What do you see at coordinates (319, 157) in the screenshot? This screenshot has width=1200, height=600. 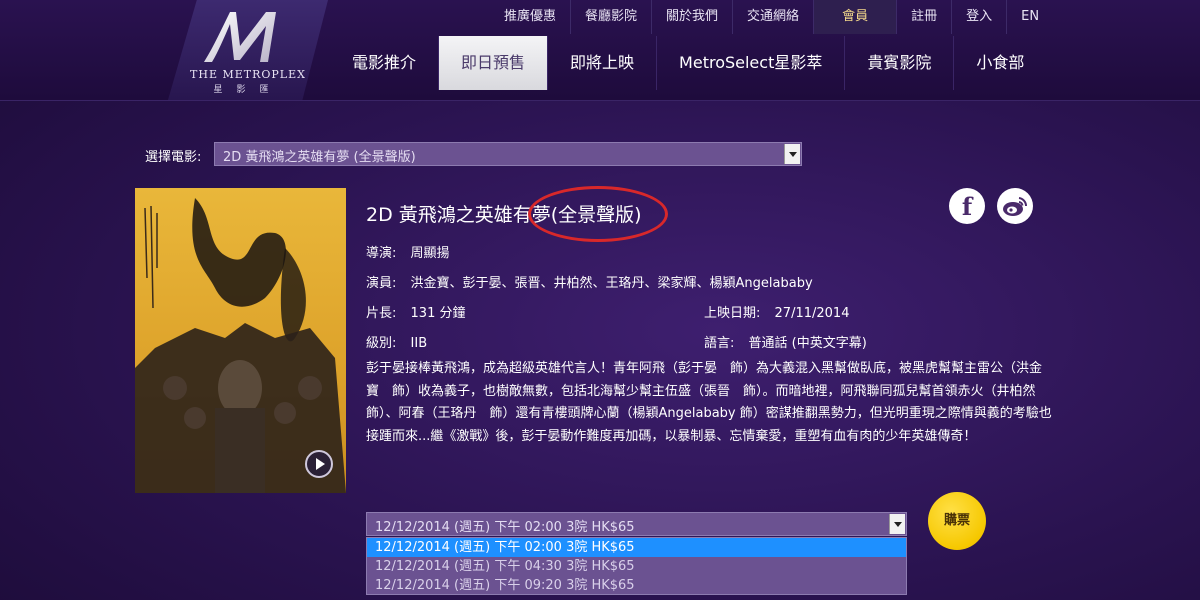 I see `movie-select-value: 2D 黃飛鴻之英雄有夢 (全景聲版)` at bounding box center [319, 157].